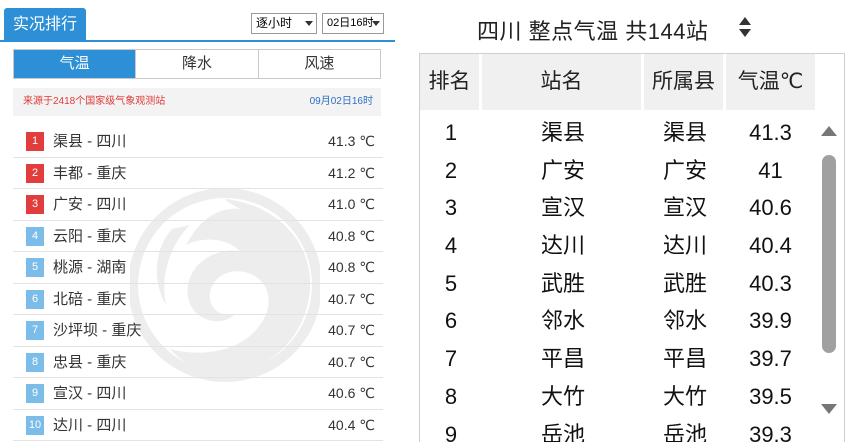 Image resolution: width=849 pixels, height=442 pixels. What do you see at coordinates (617, 323) in the screenshot?
I see `table-row: 6 邻水 邻水 39.9` at bounding box center [617, 323].